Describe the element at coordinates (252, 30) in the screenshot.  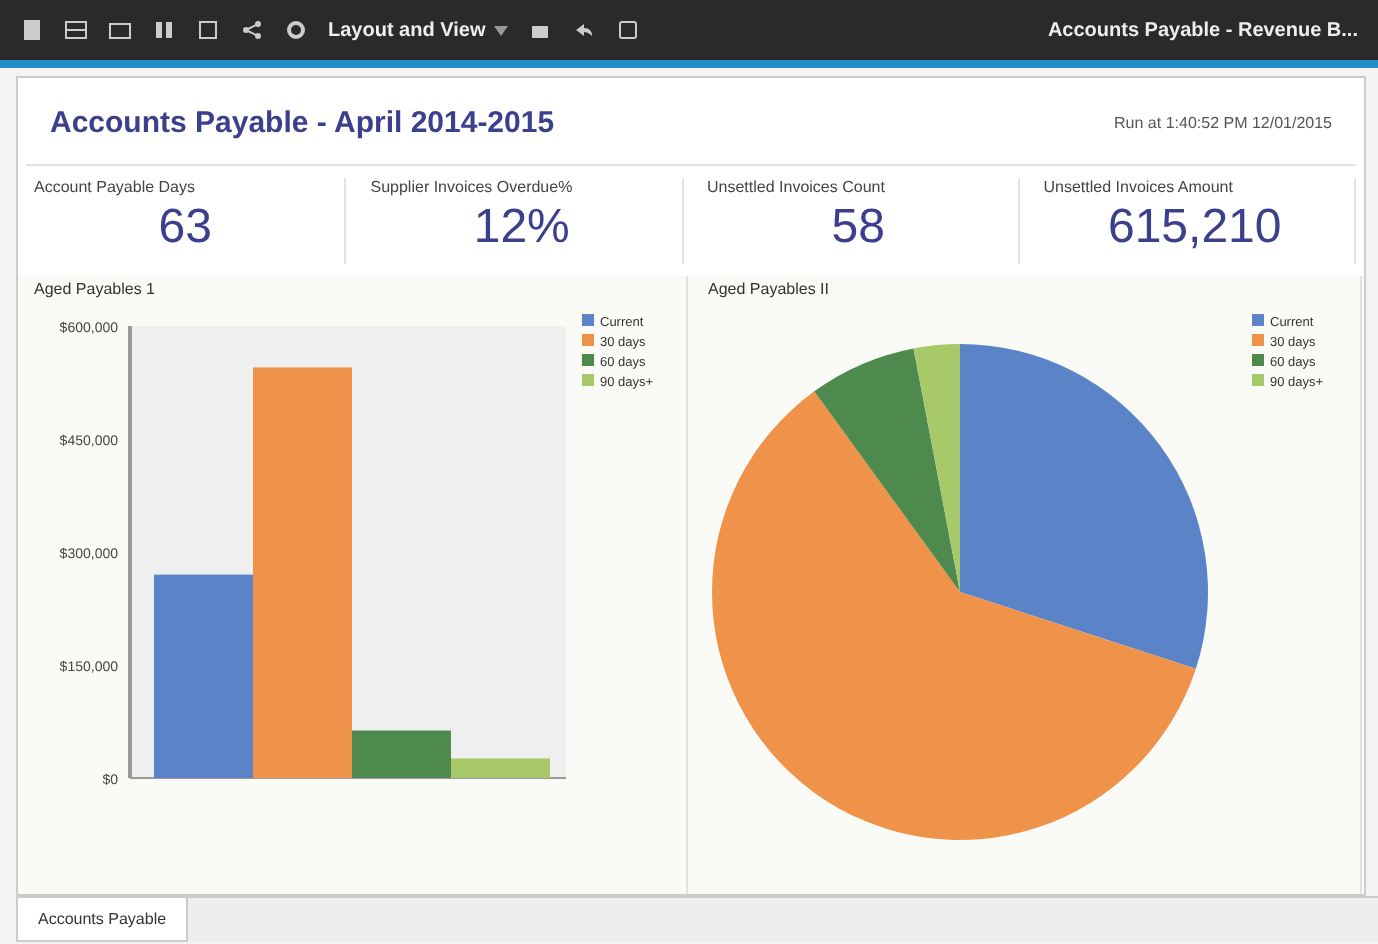
I see `share-icon` at that location.